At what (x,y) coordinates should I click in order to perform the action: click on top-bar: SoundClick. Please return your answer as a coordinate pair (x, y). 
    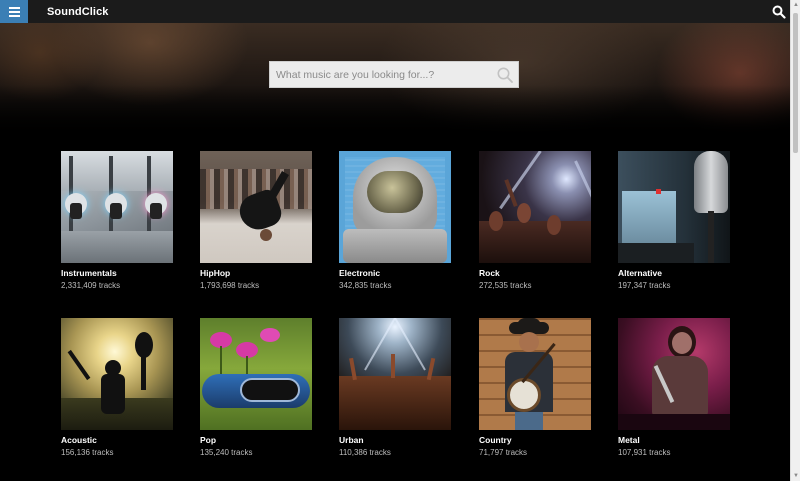
    Looking at the image, I should click on (395, 12).